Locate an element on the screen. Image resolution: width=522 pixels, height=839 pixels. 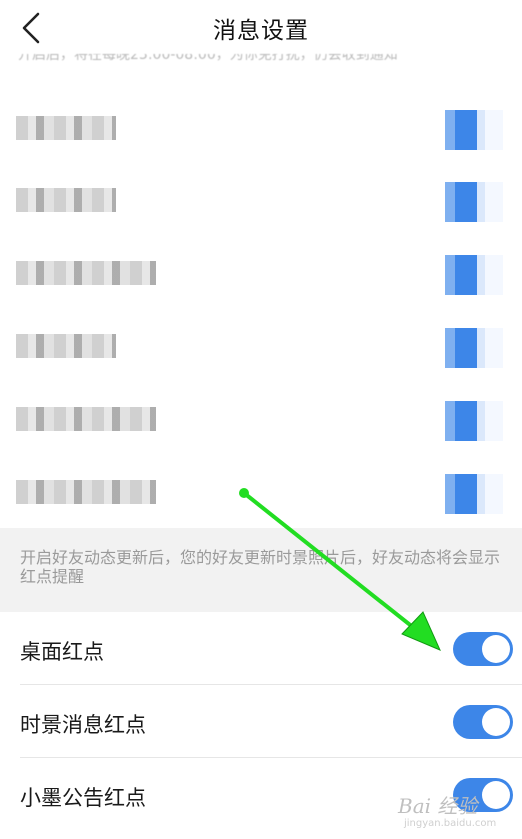
back-button is located at coordinates (31, 28).